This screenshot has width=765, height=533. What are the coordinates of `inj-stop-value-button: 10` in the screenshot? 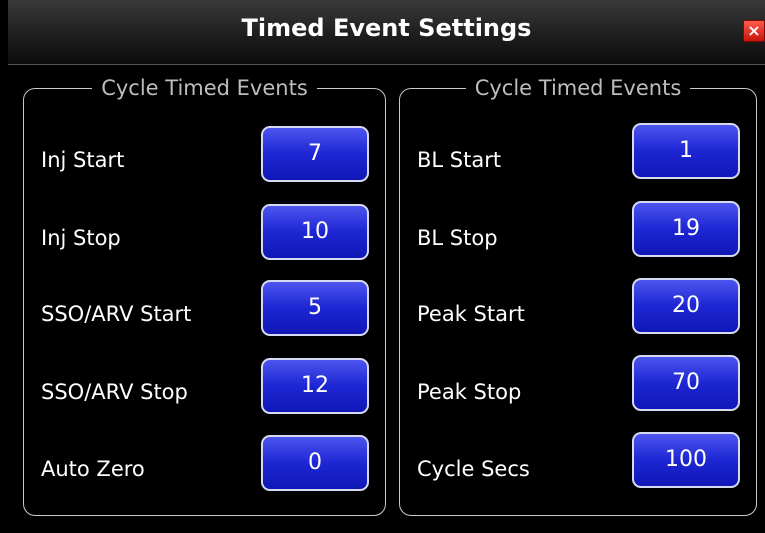 It's located at (315, 232).